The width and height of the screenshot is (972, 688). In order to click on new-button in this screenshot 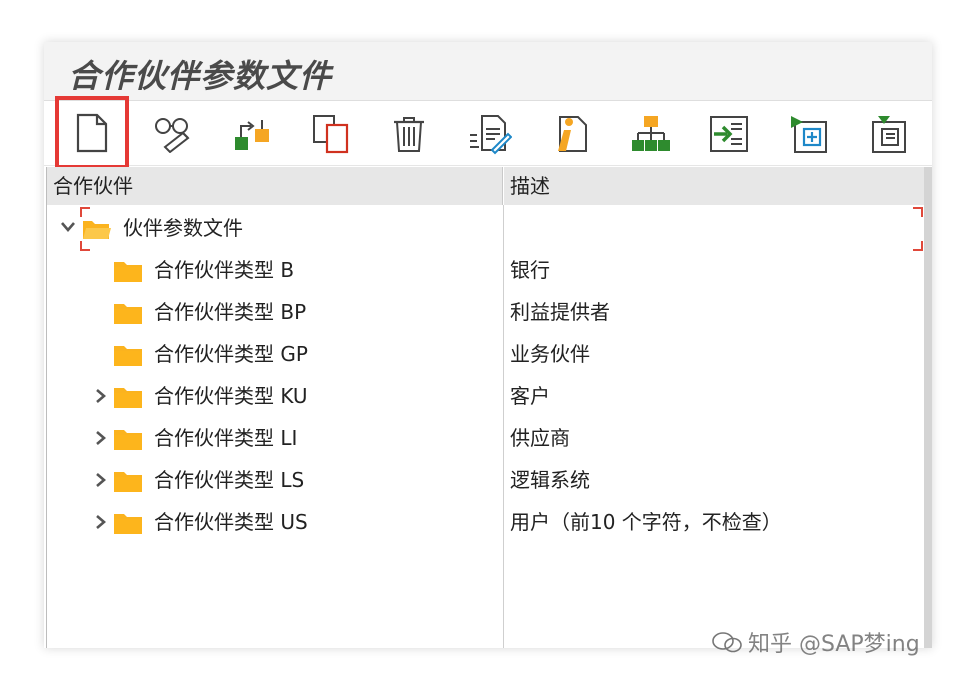, I will do `click(92, 132)`.